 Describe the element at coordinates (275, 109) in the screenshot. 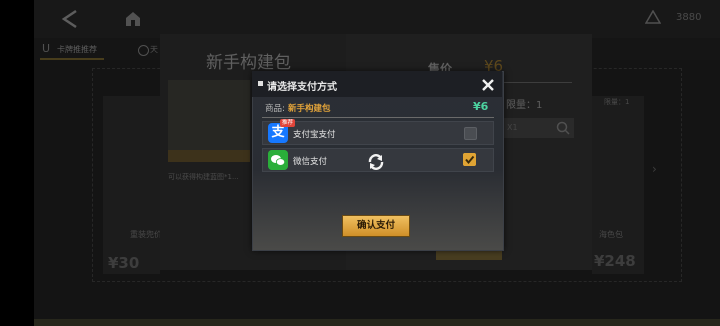

I see `product-label: 商品:` at that location.